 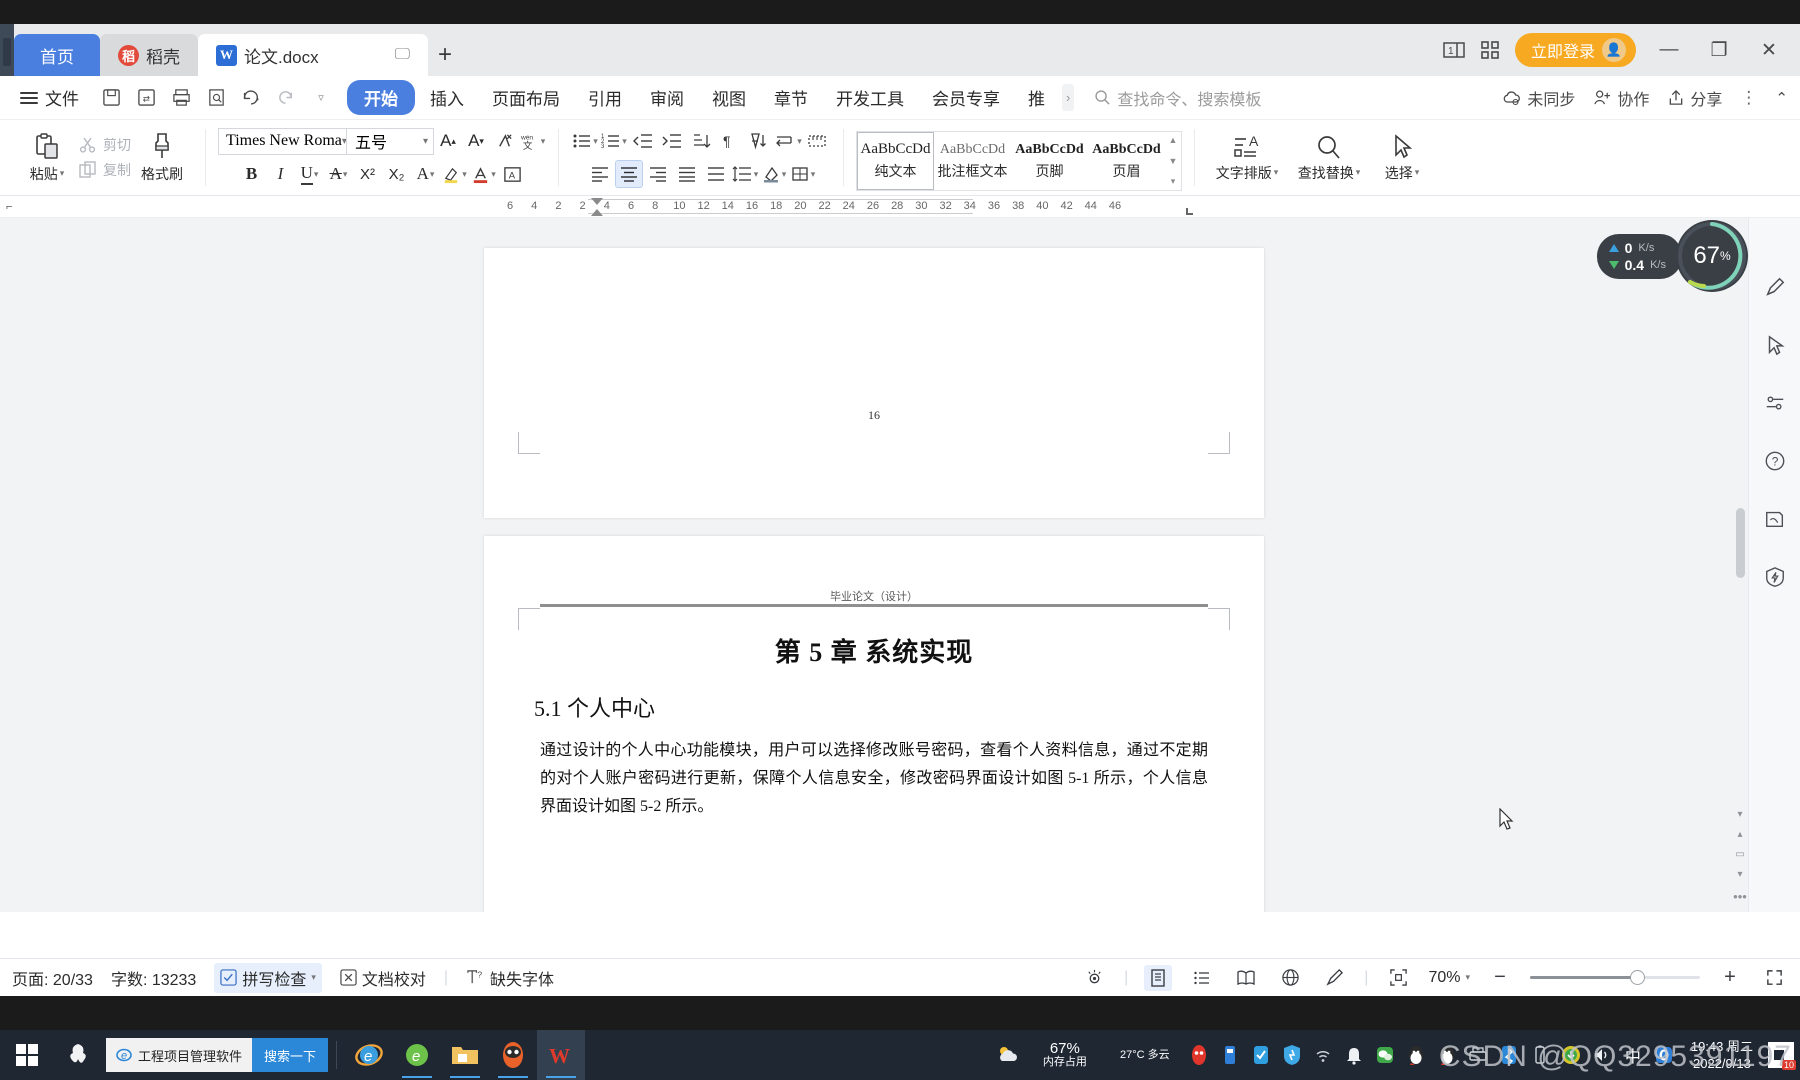 I want to click on style-expand-icon: ▾, so click(x=1173, y=181).